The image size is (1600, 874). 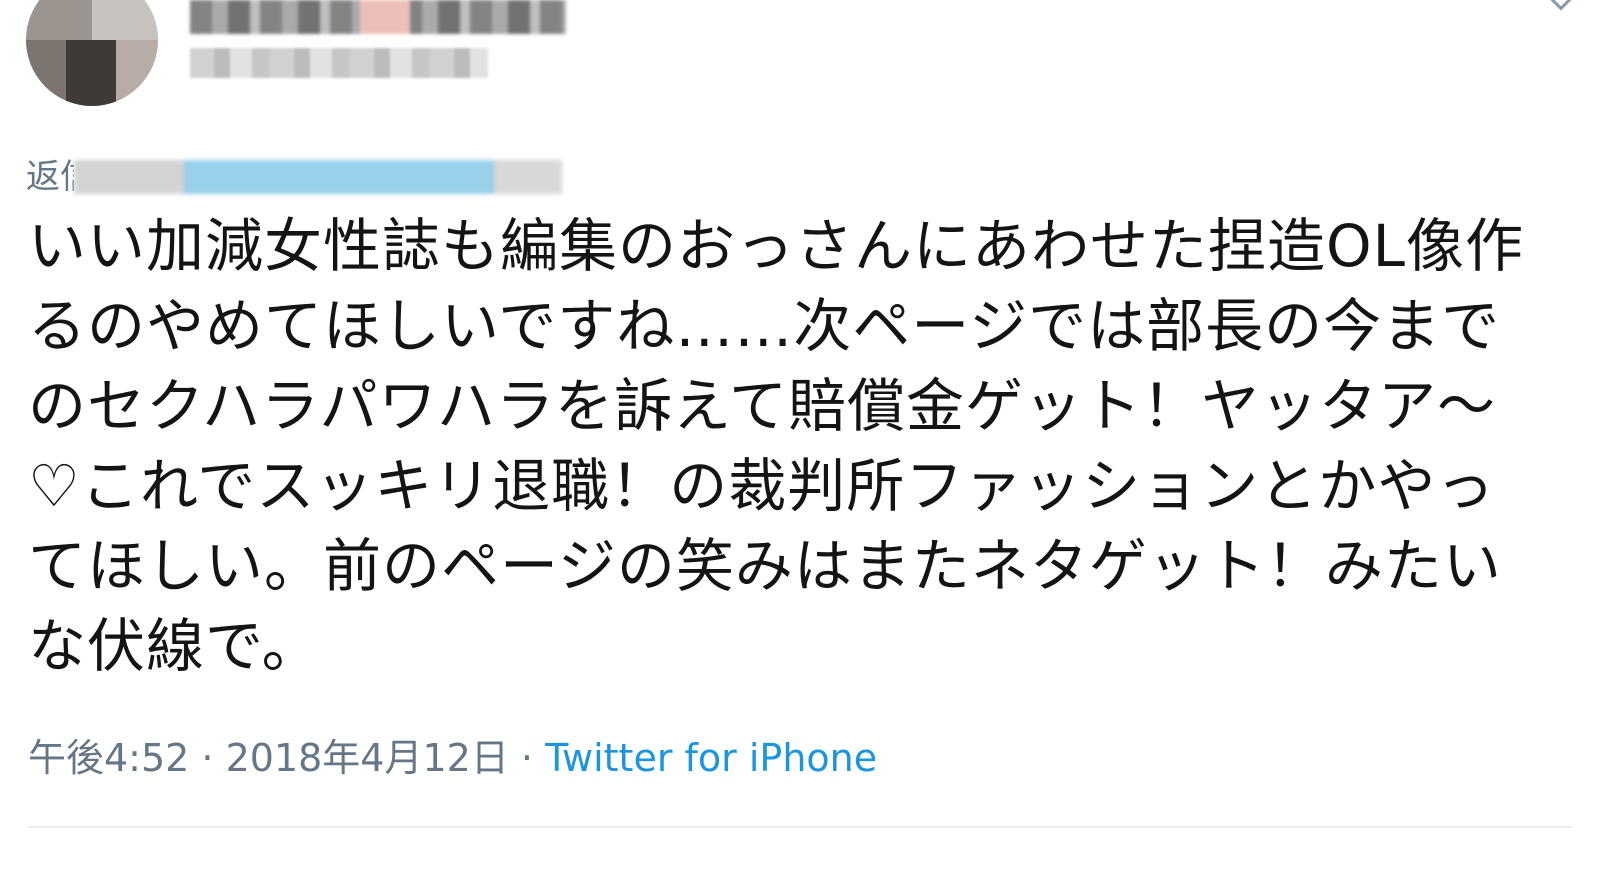 I want to click on author-name-redacted, so click(x=378, y=17).